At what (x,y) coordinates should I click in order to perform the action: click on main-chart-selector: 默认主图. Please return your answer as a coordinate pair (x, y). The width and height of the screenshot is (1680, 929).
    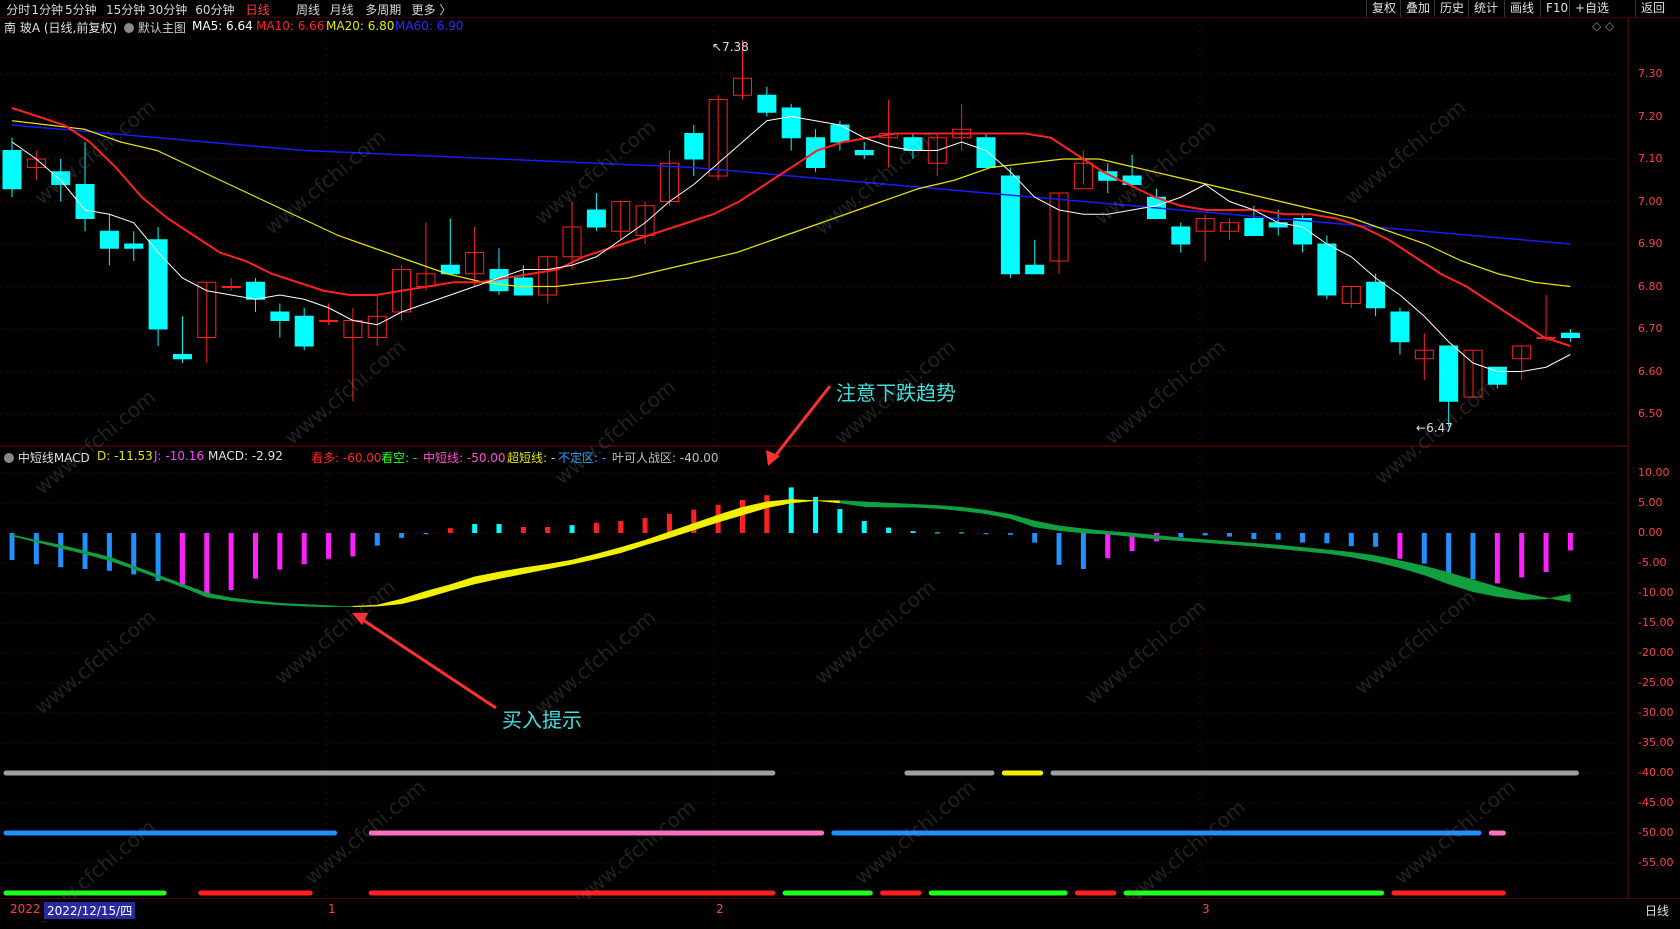
    Looking at the image, I should click on (155, 27).